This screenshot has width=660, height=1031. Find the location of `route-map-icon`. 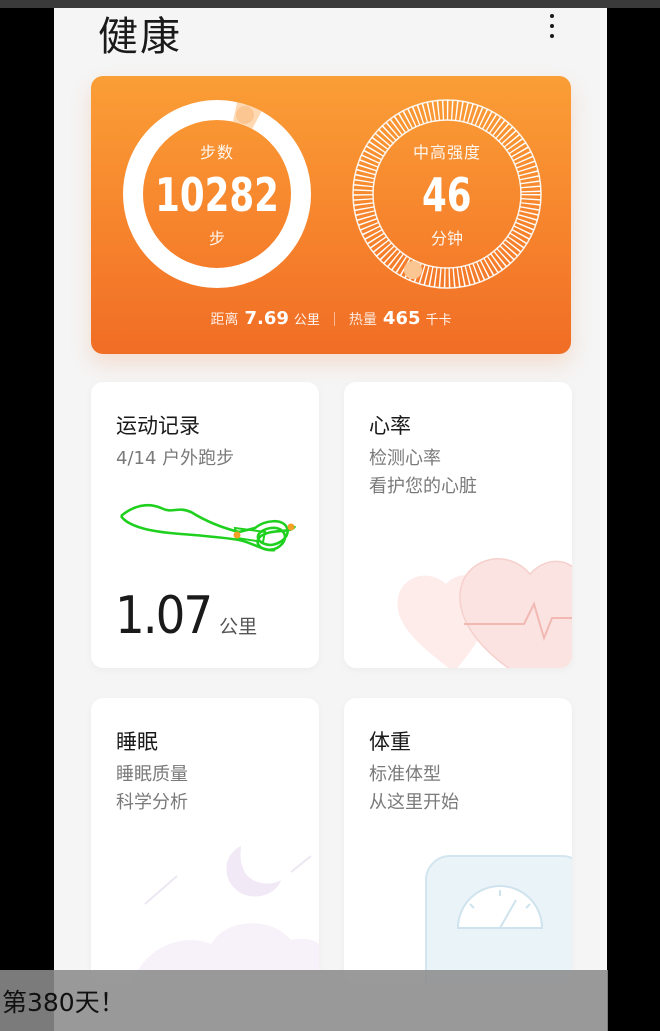

route-map-icon is located at coordinates (208, 527).